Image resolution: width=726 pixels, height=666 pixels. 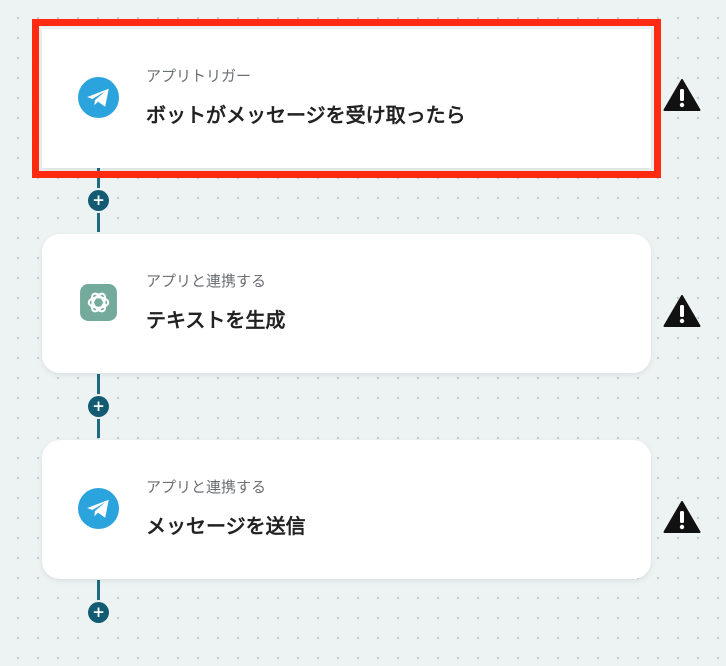 I want to click on step-title: ボットがメッセージを受け取ったら, so click(x=306, y=115).